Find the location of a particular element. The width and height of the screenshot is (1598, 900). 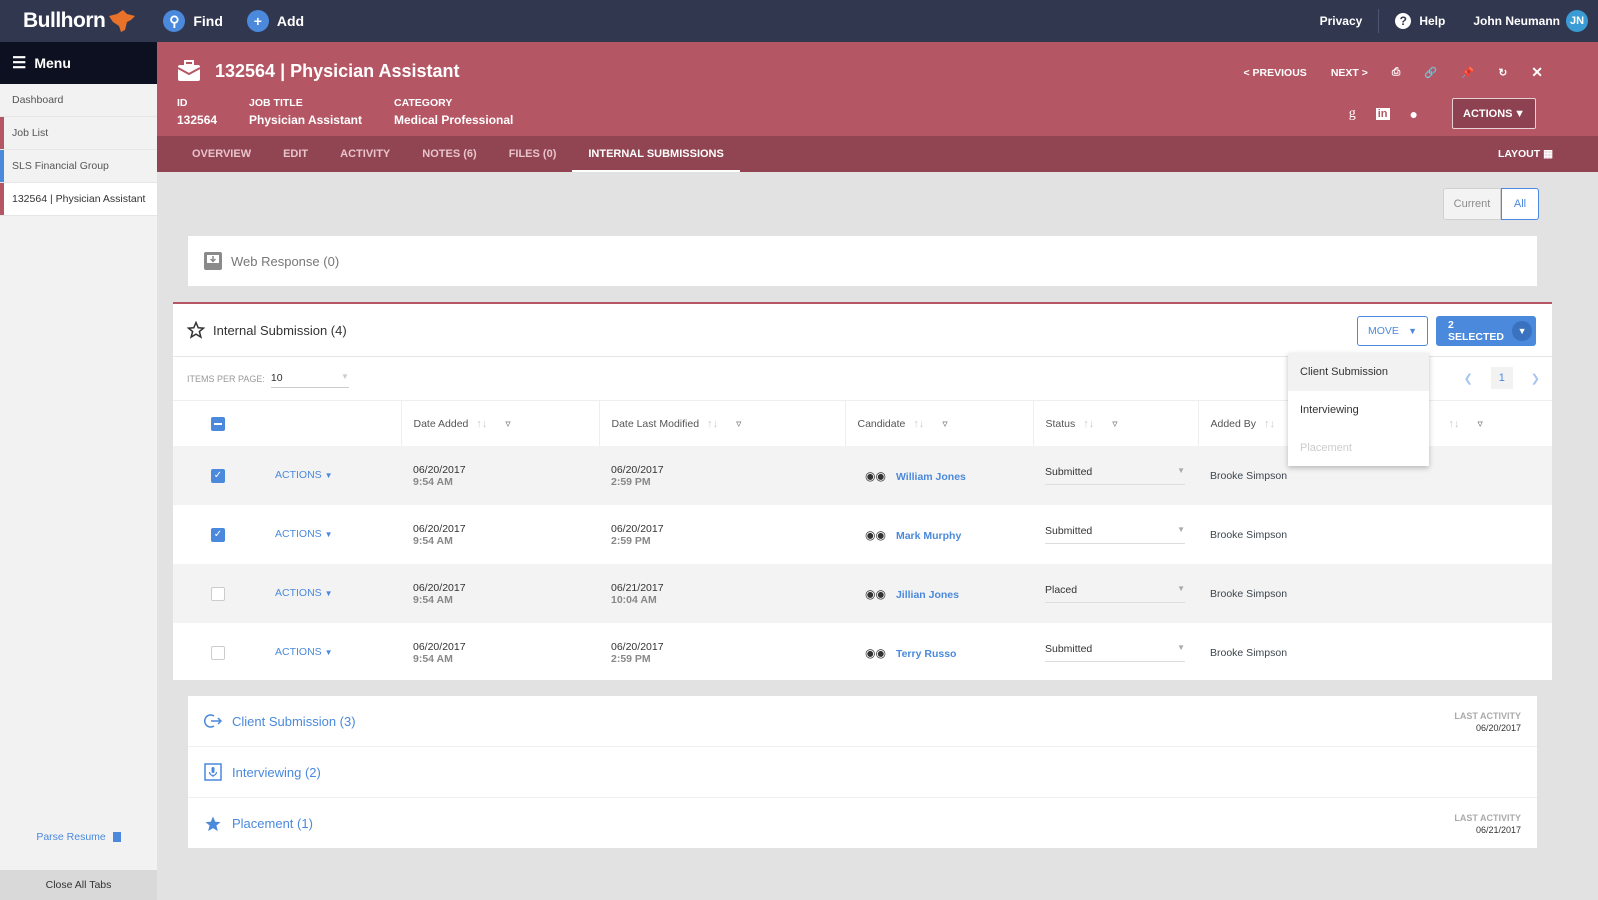

selected-button: 2 SELECTED ▼ is located at coordinates (1486, 331).